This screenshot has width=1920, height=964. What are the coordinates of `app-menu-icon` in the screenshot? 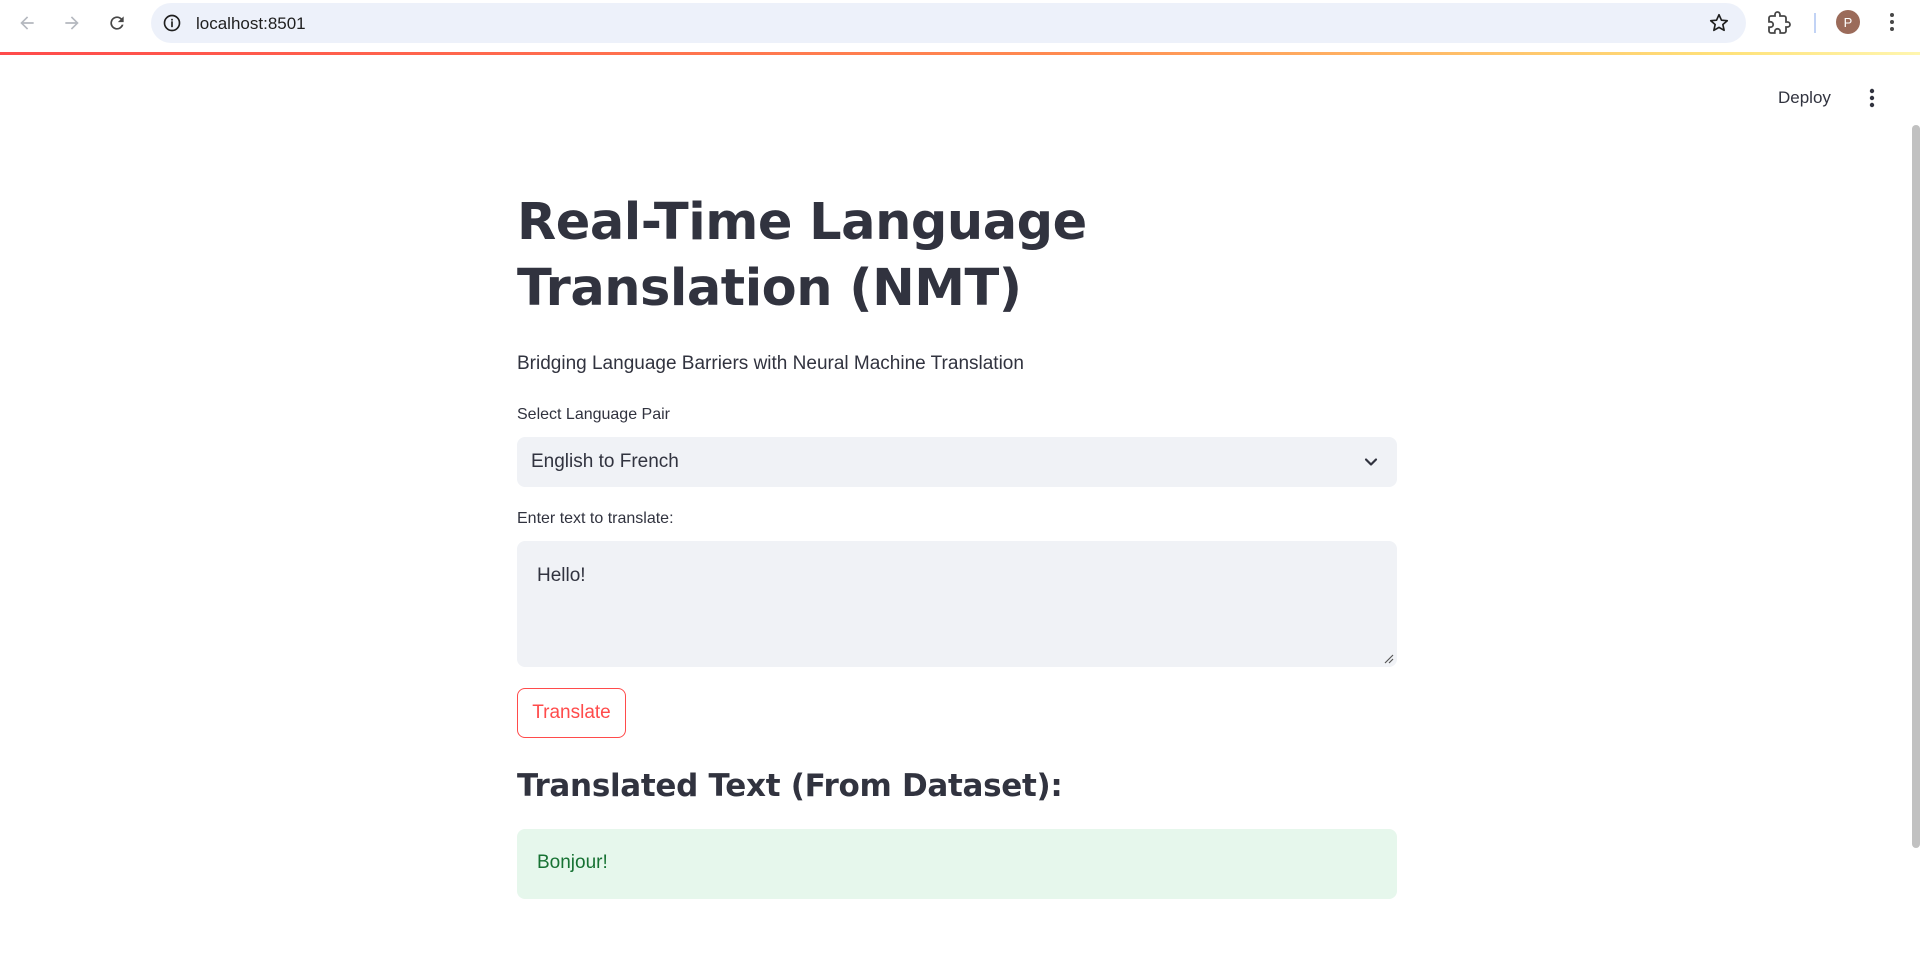 It's located at (1872, 98).